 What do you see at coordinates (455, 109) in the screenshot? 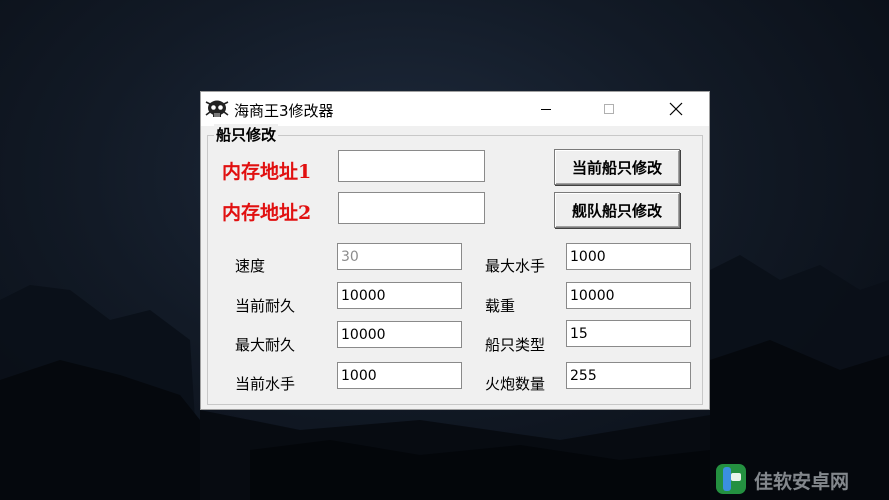
I see `title-bar: 海商王3修改器` at bounding box center [455, 109].